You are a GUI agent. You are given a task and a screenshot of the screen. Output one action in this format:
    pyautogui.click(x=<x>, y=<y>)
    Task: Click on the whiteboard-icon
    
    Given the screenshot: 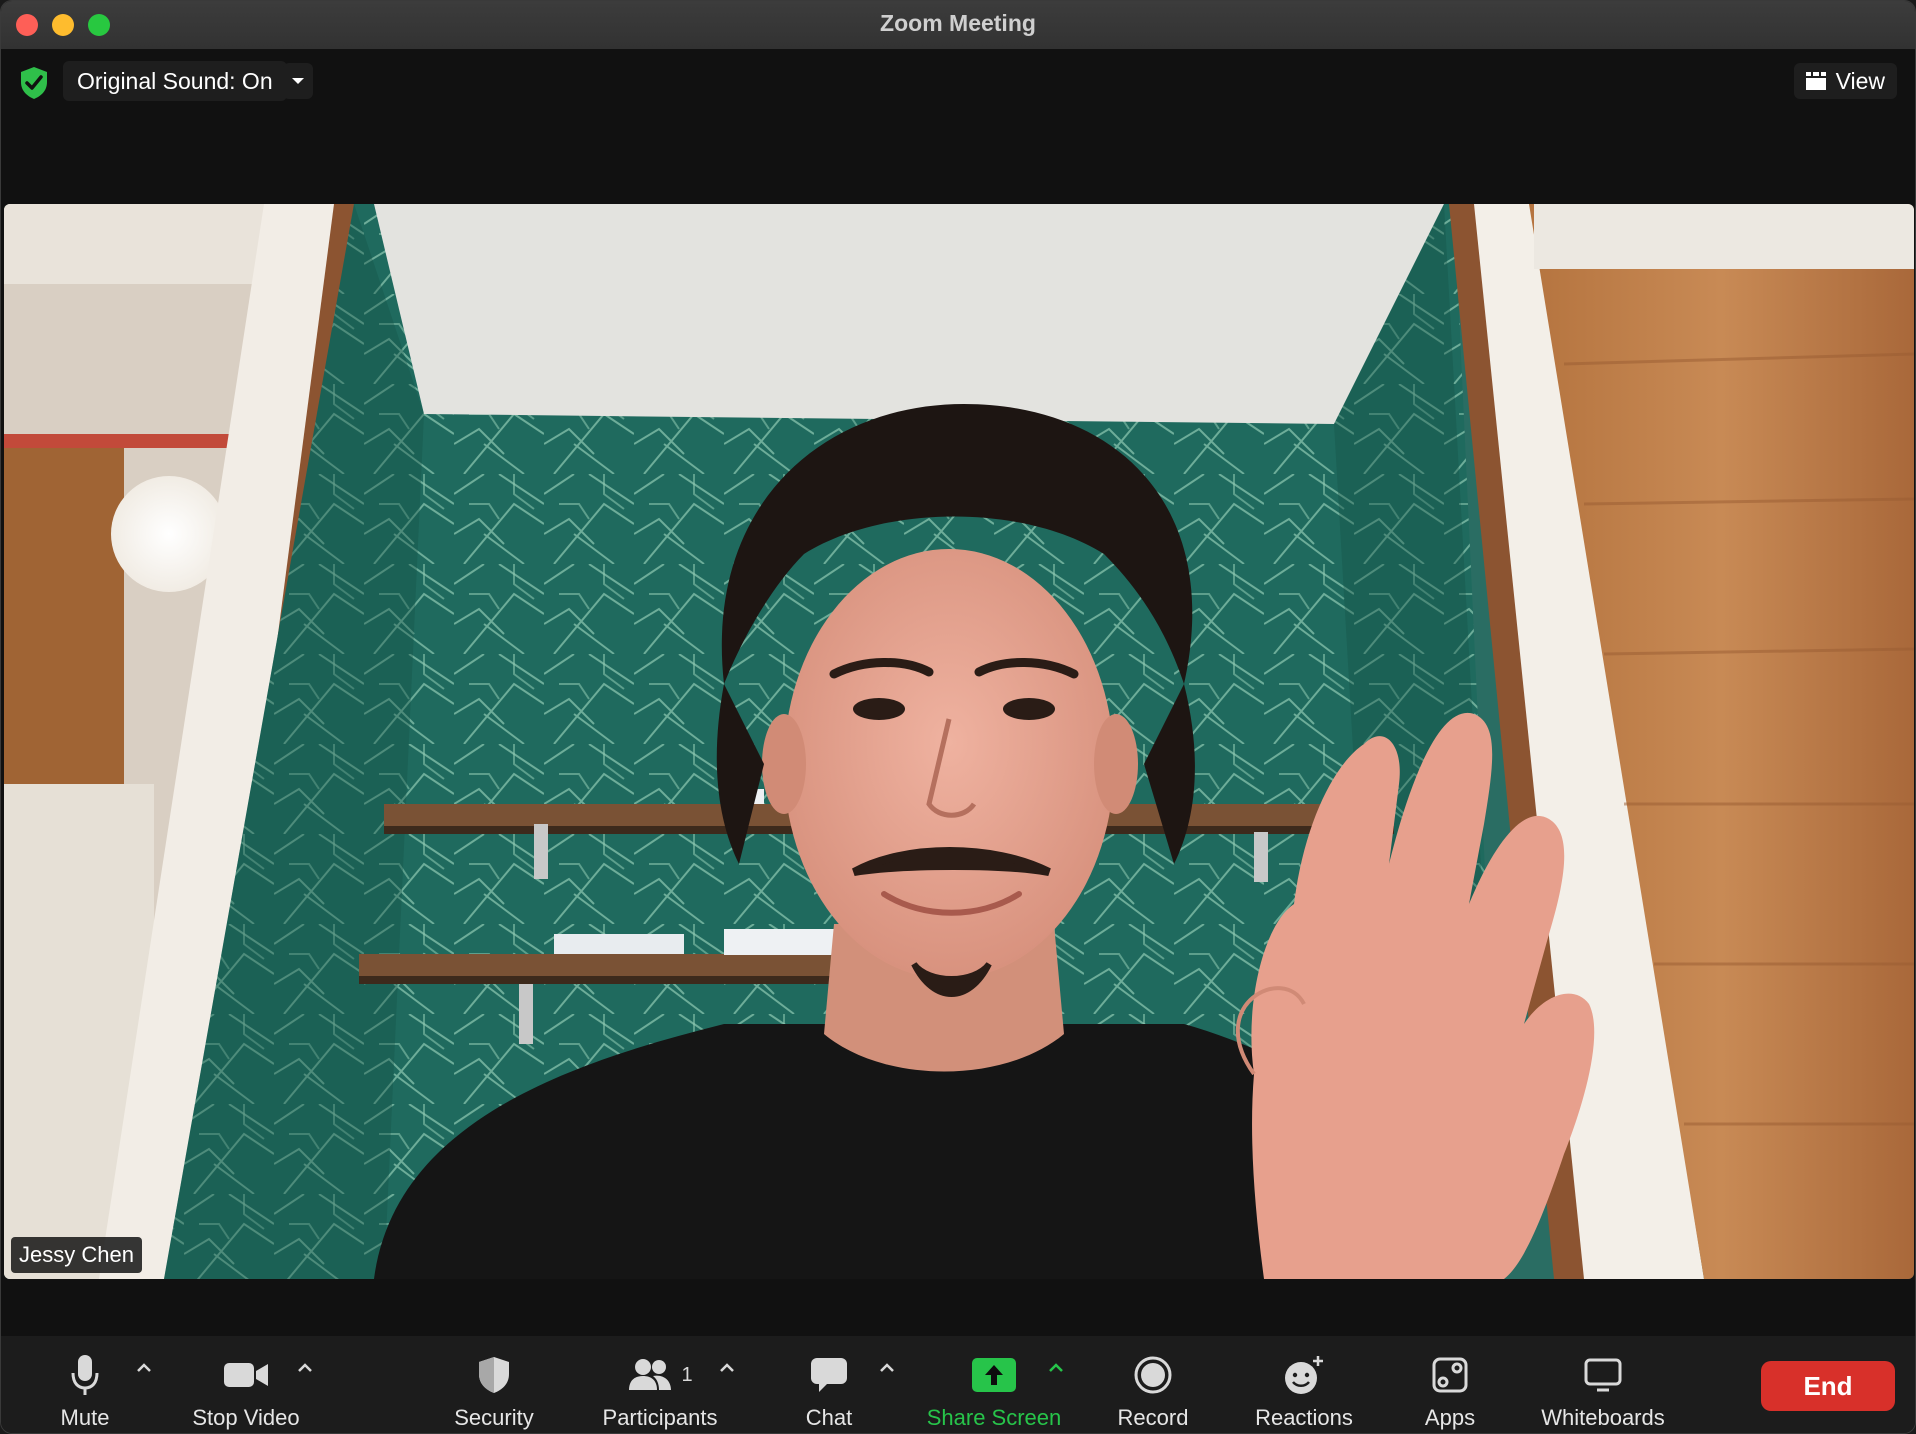 What is the action you would take?
    pyautogui.click(x=1603, y=1375)
    